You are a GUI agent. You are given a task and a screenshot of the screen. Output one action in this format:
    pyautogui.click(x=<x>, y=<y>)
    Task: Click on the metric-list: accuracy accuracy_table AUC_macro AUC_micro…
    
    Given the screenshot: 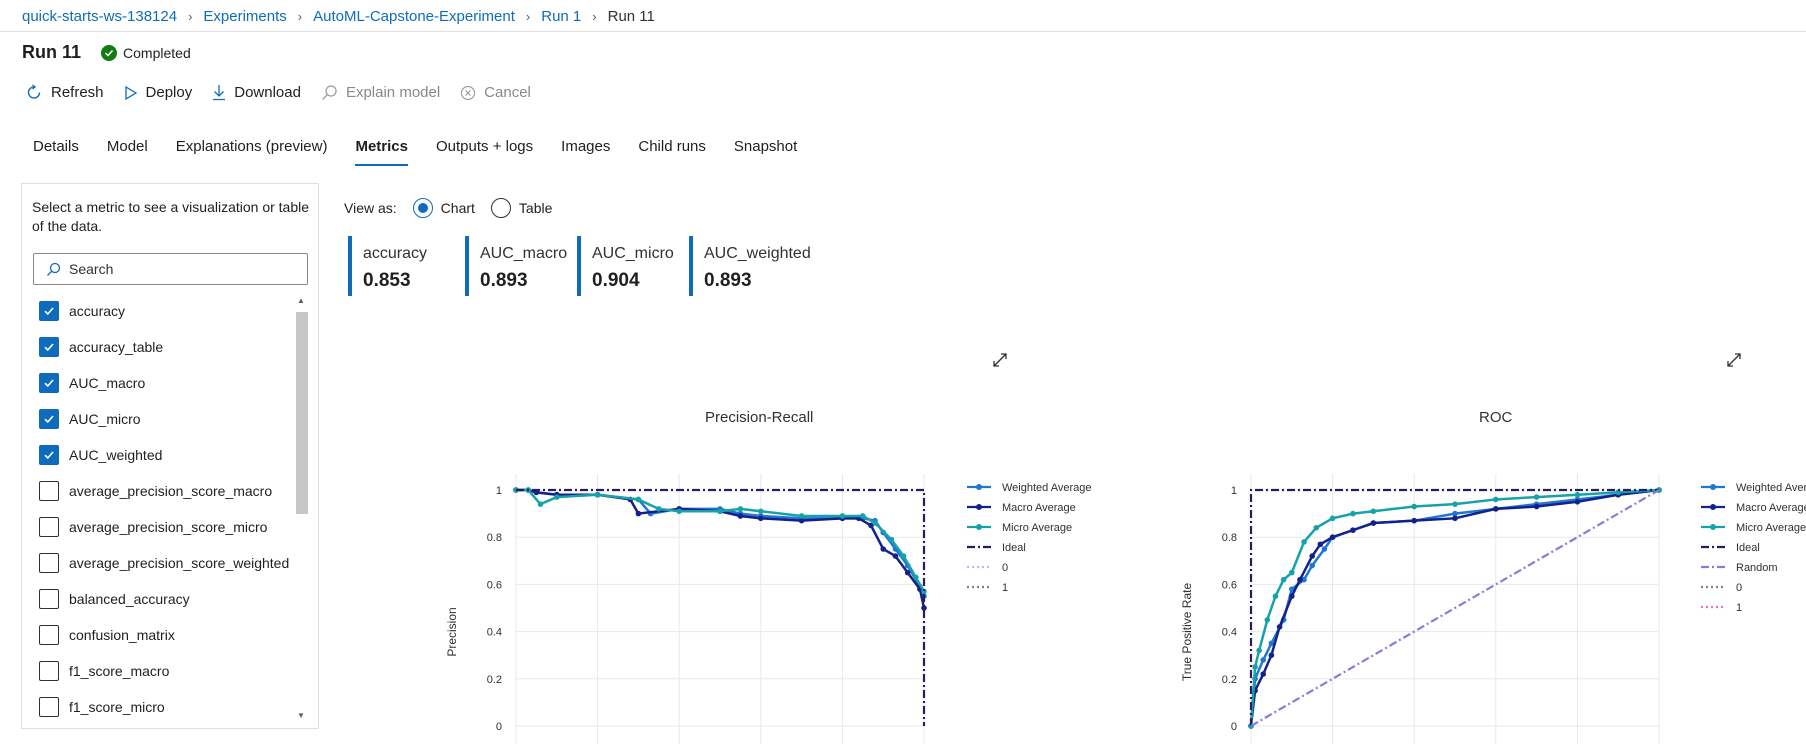 What is the action you would take?
    pyautogui.click(x=174, y=506)
    